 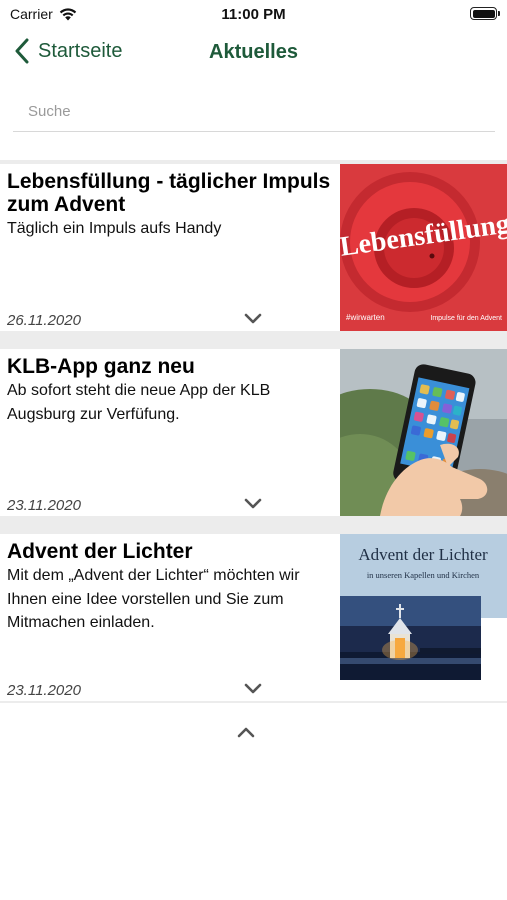 What do you see at coordinates (246, 732) in the screenshot?
I see `chevron-up-icon` at bounding box center [246, 732].